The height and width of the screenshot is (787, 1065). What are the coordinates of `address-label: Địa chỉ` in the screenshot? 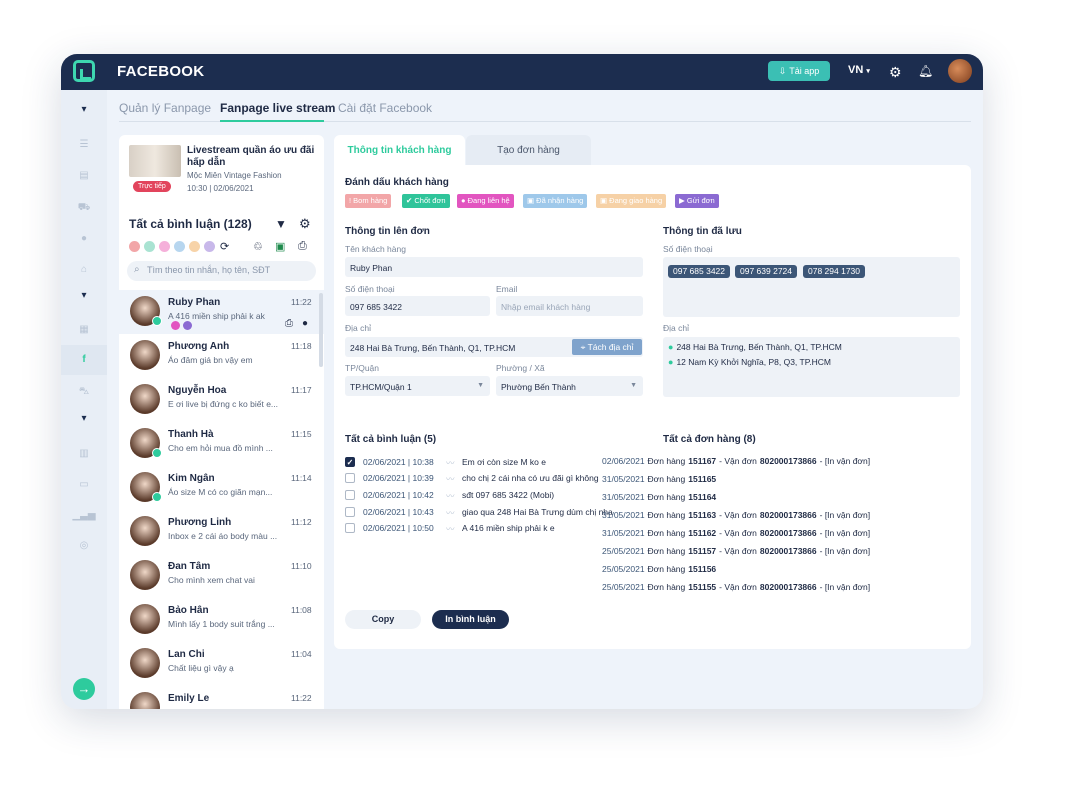 It's located at (358, 328).